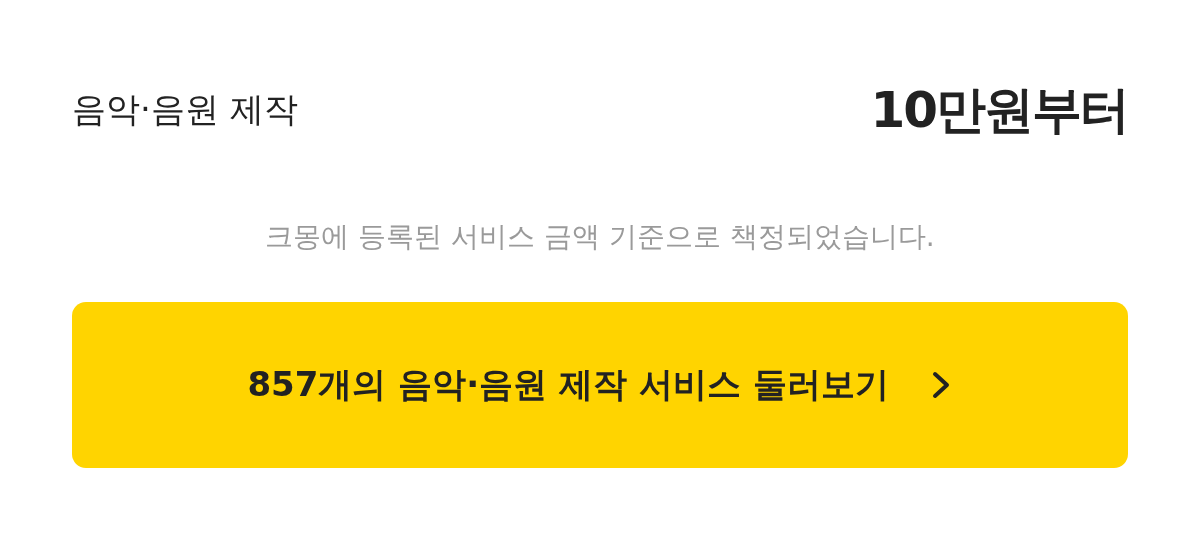  Describe the element at coordinates (999, 110) in the screenshot. I see `price-text: 10만원부터` at that location.